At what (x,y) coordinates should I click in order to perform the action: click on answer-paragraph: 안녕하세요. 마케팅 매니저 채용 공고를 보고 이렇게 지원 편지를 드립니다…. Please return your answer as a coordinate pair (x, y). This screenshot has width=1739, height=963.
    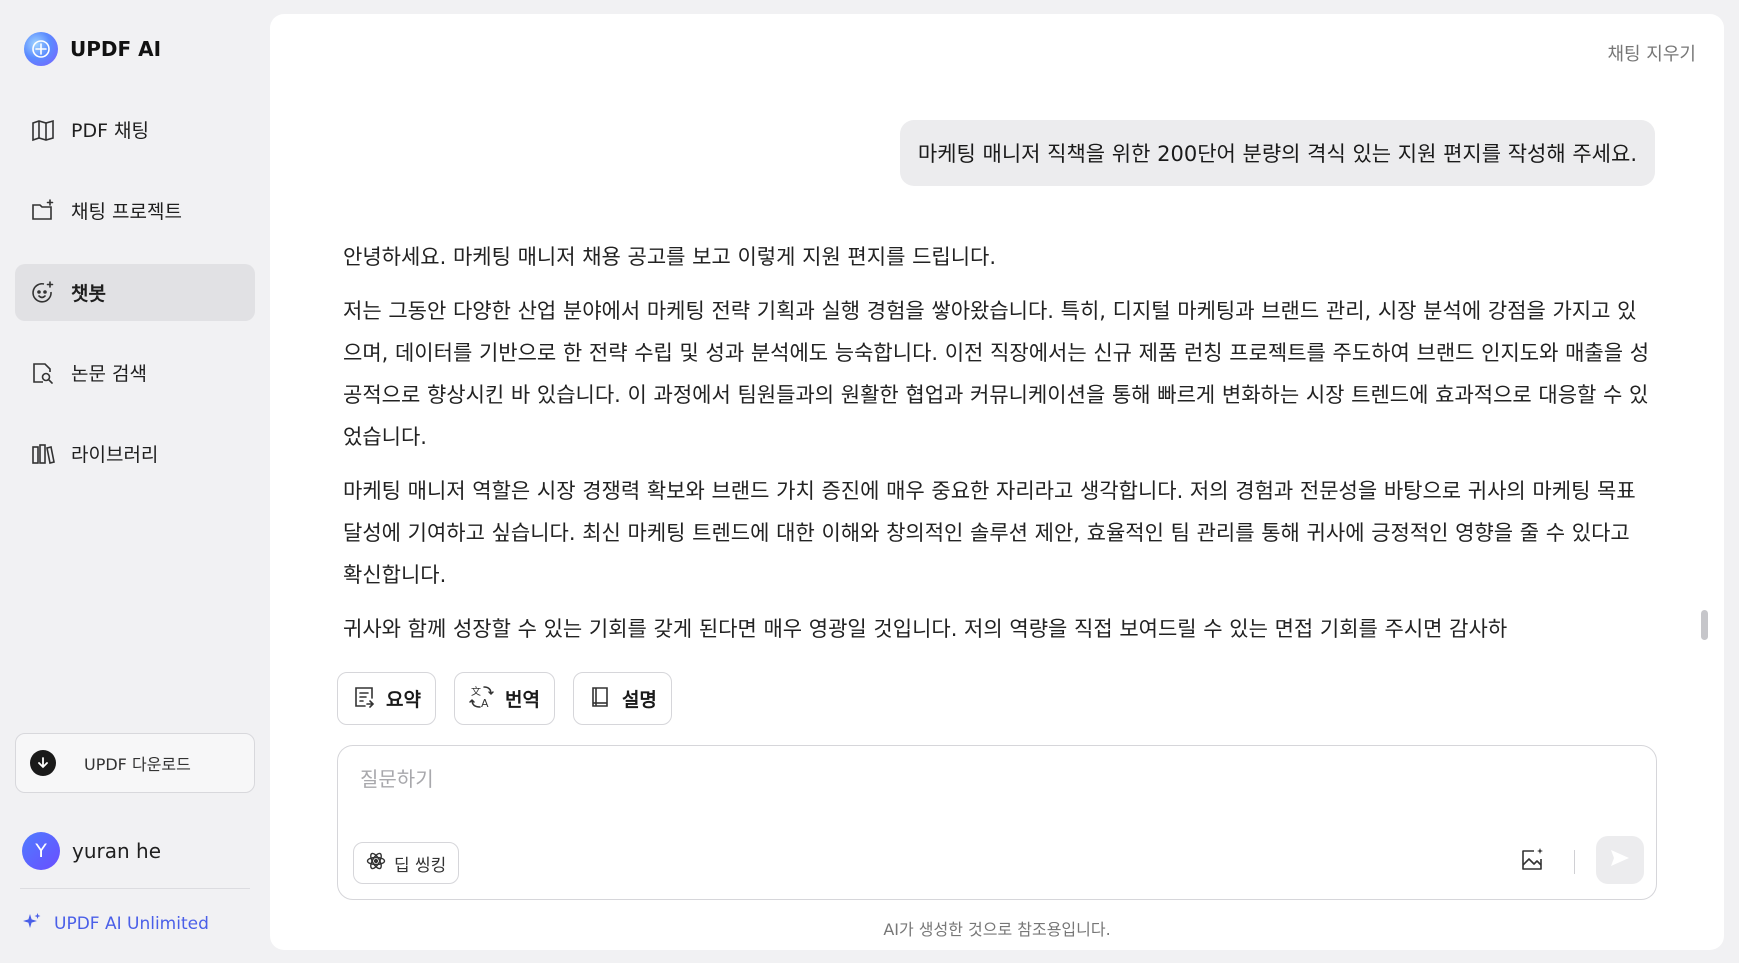
    Looking at the image, I should click on (670, 257).